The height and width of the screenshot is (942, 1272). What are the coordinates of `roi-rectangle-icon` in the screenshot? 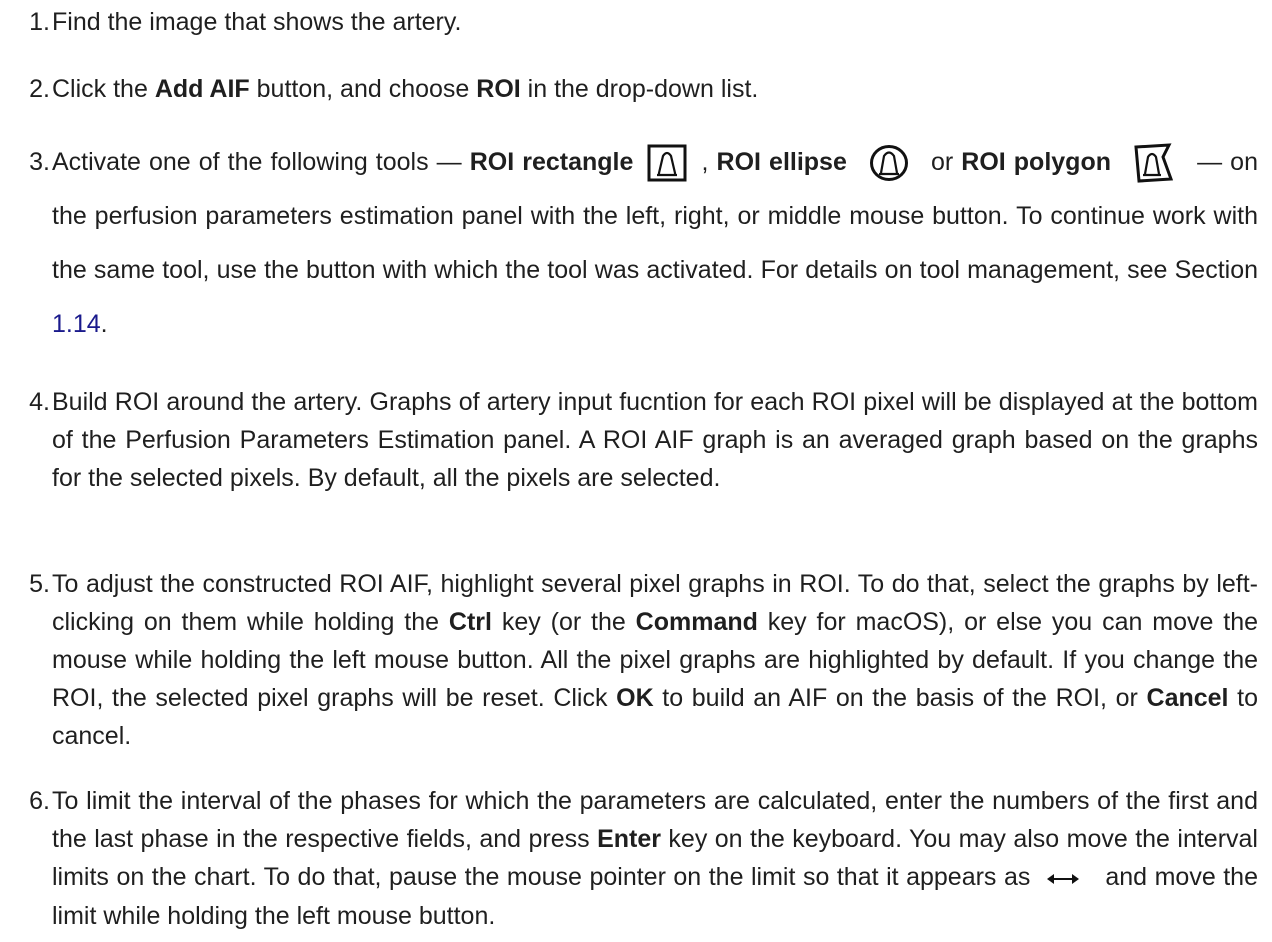 It's located at (667, 163).